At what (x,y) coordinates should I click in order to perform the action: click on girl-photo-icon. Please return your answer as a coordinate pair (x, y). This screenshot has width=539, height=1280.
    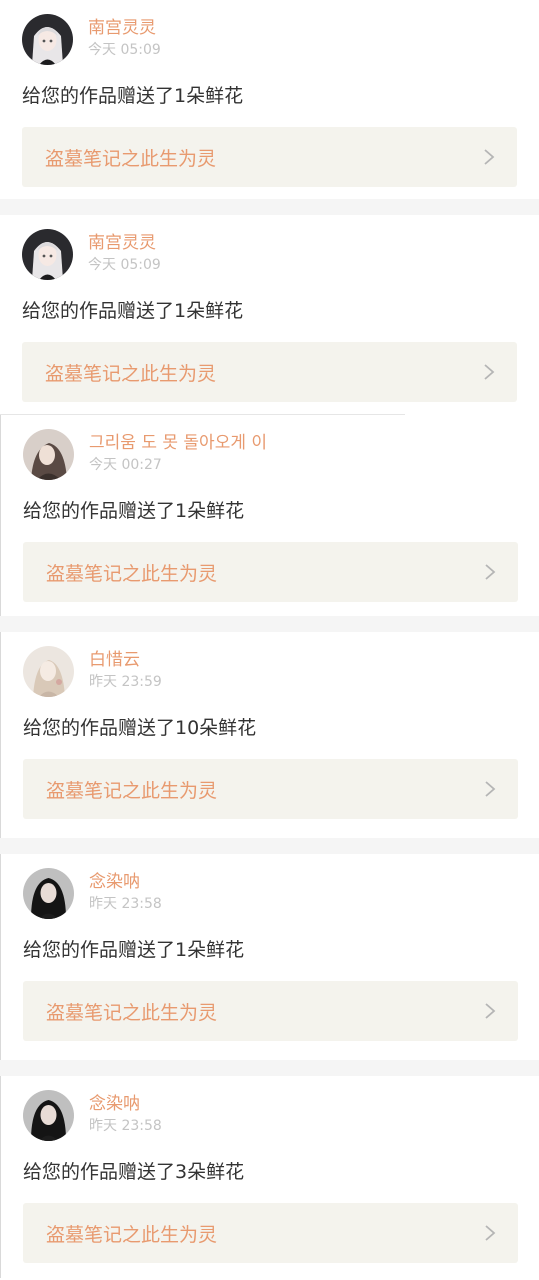
    Looking at the image, I should click on (48, 454).